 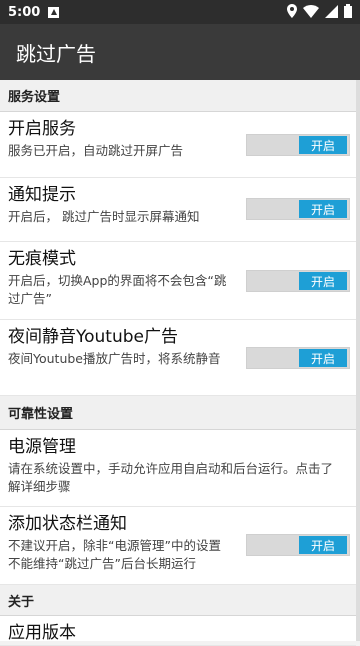 What do you see at coordinates (180, 52) in the screenshot?
I see `app-bar: 跳过广告` at bounding box center [180, 52].